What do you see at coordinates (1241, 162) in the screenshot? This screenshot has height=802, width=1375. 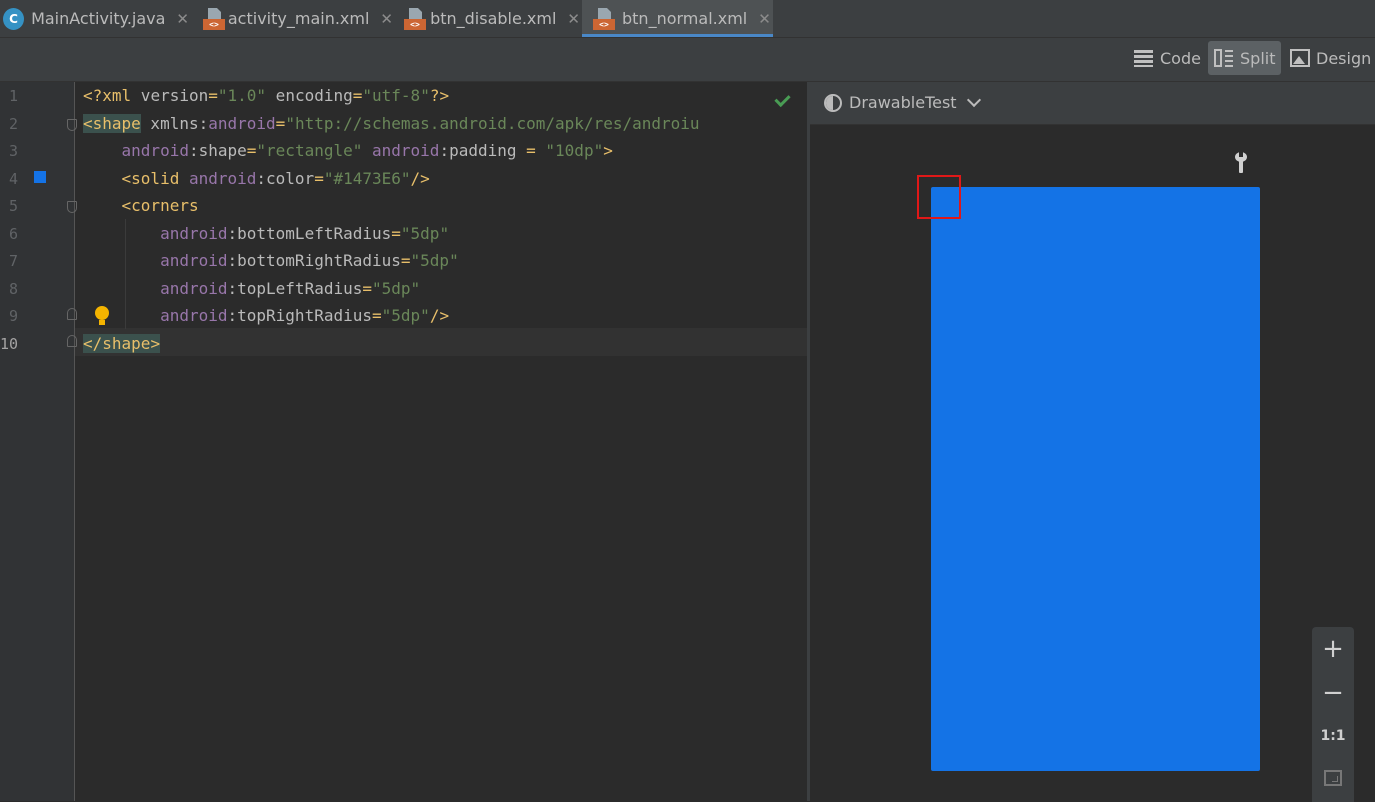 I see `wrench-icon` at bounding box center [1241, 162].